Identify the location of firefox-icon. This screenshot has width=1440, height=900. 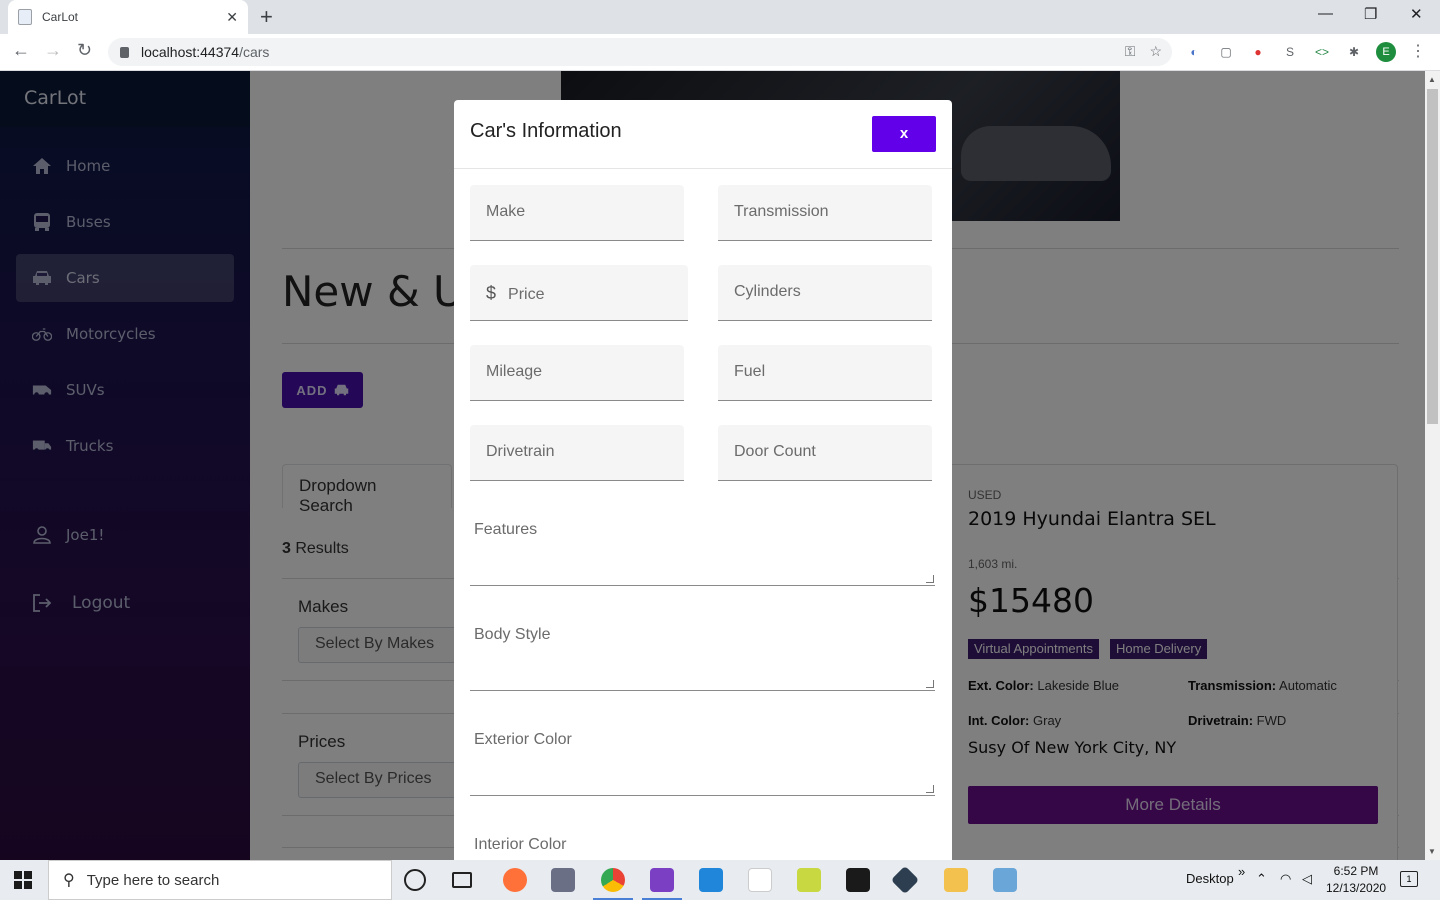
(515, 880).